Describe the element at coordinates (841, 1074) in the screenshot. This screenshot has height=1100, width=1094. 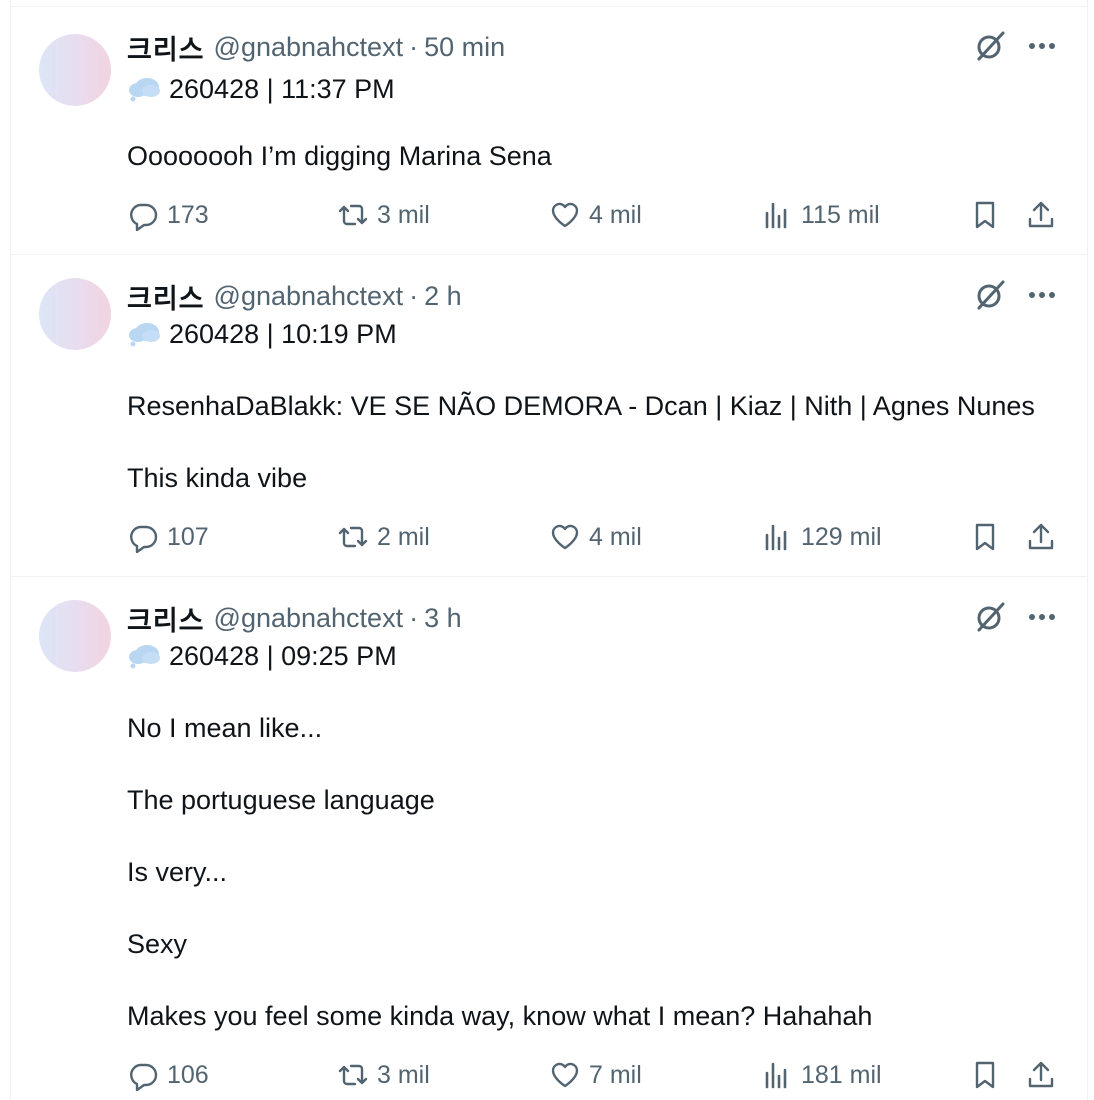
I see `views-count: 181 mil` at that location.